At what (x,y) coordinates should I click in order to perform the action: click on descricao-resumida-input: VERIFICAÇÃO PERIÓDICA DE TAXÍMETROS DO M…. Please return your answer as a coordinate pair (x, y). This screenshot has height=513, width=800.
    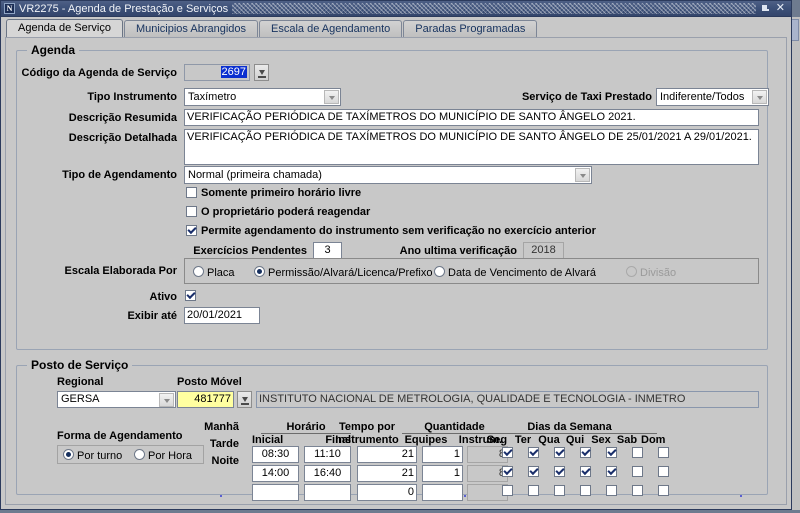
    Looking at the image, I should click on (471, 117).